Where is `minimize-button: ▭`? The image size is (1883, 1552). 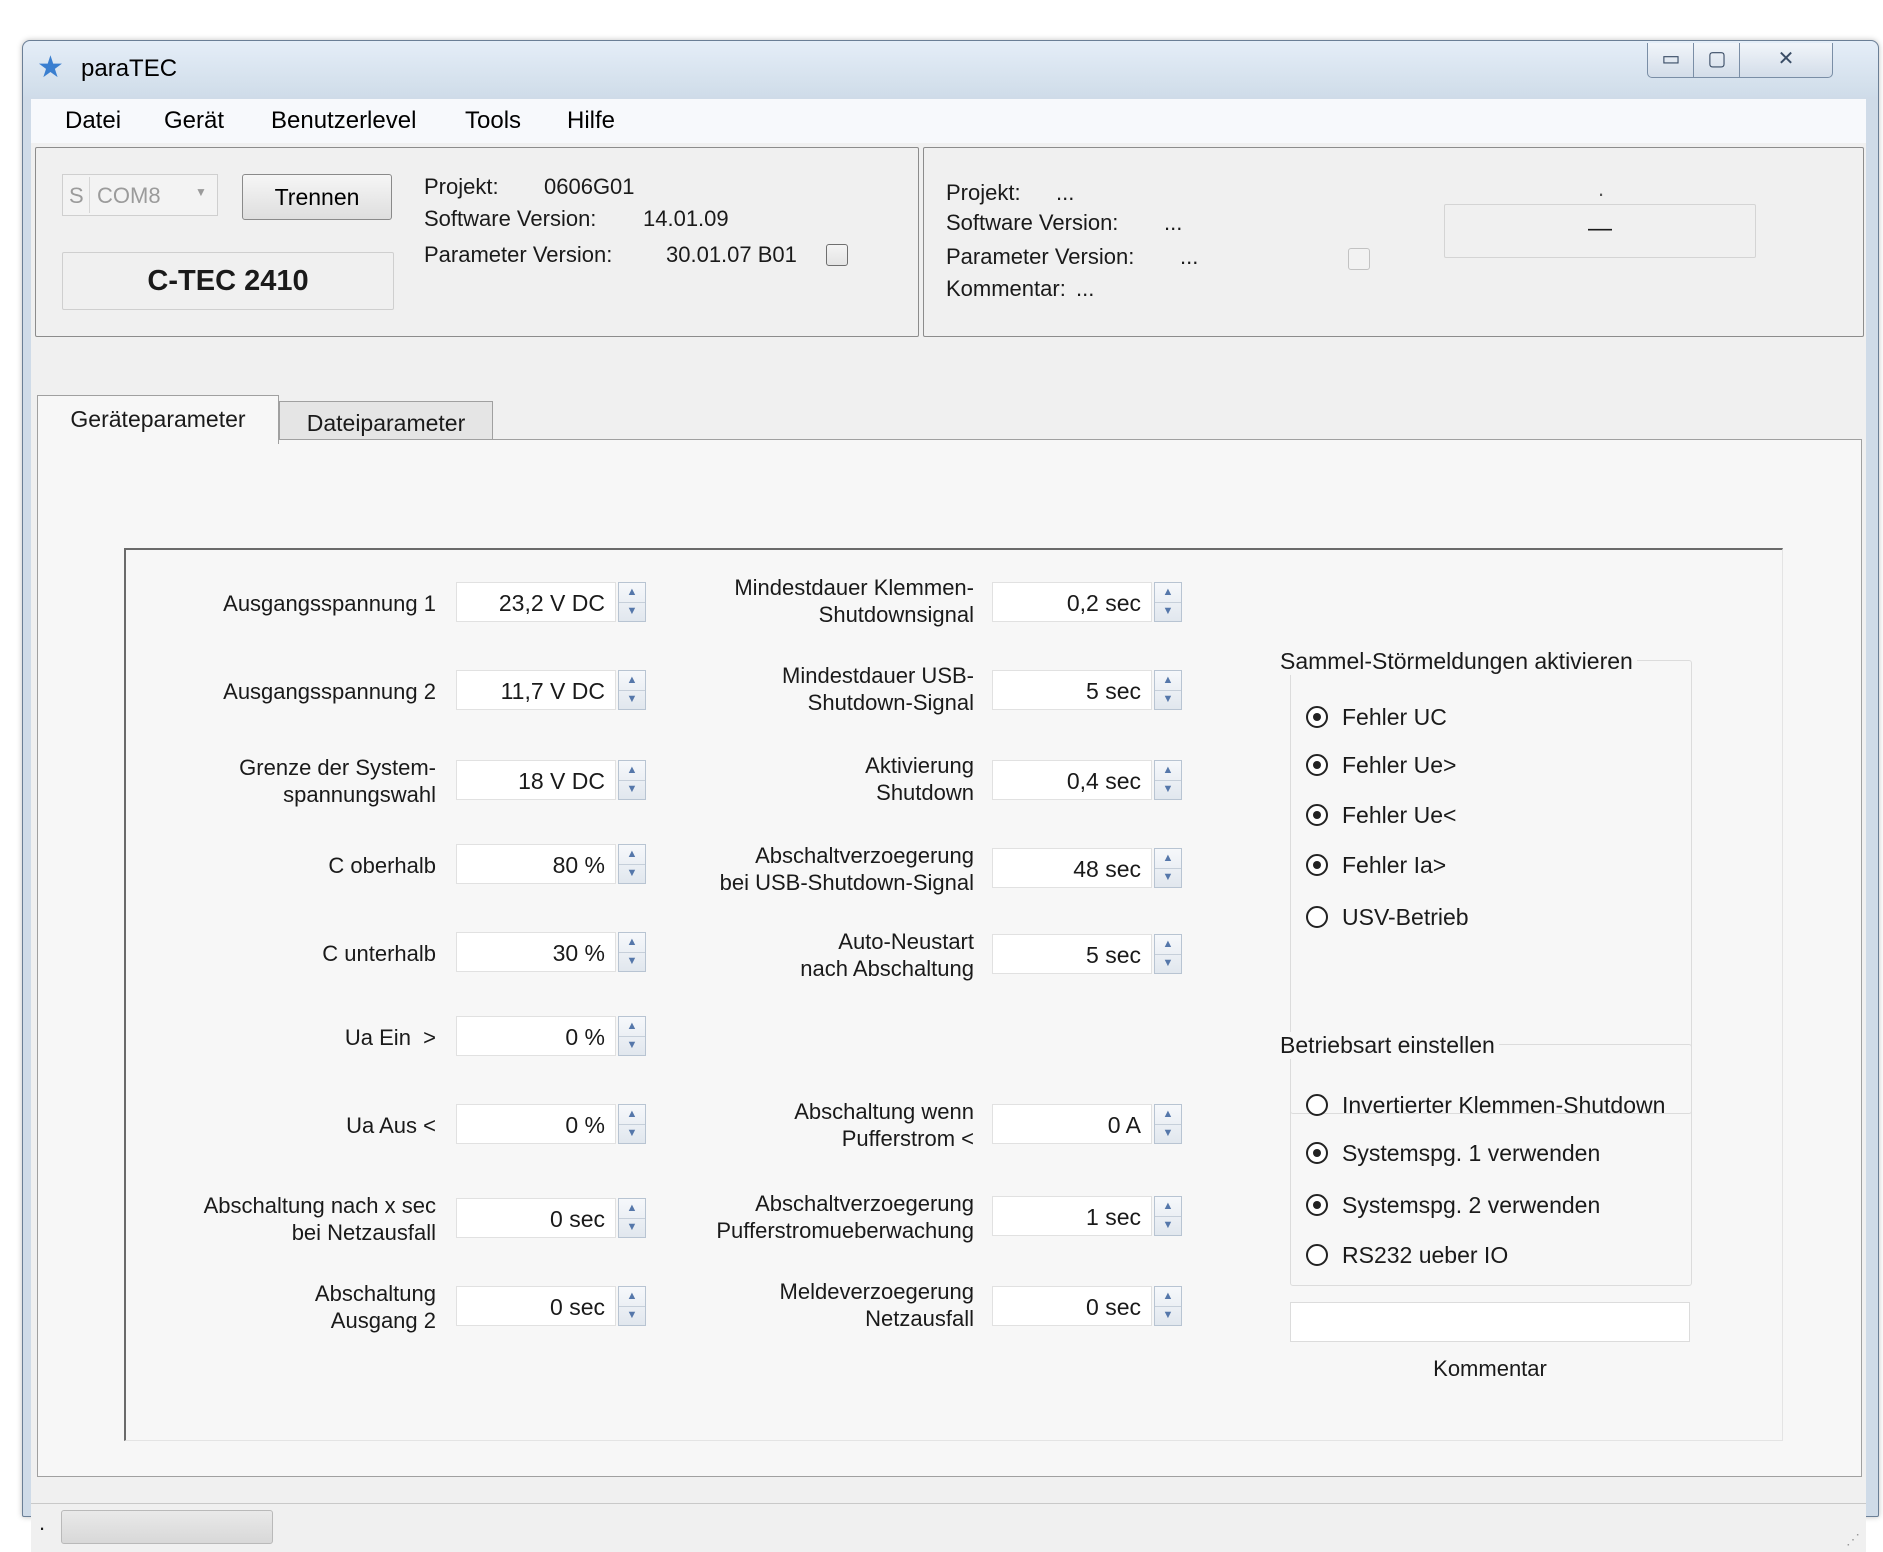
minimize-button: ▭ is located at coordinates (1671, 60).